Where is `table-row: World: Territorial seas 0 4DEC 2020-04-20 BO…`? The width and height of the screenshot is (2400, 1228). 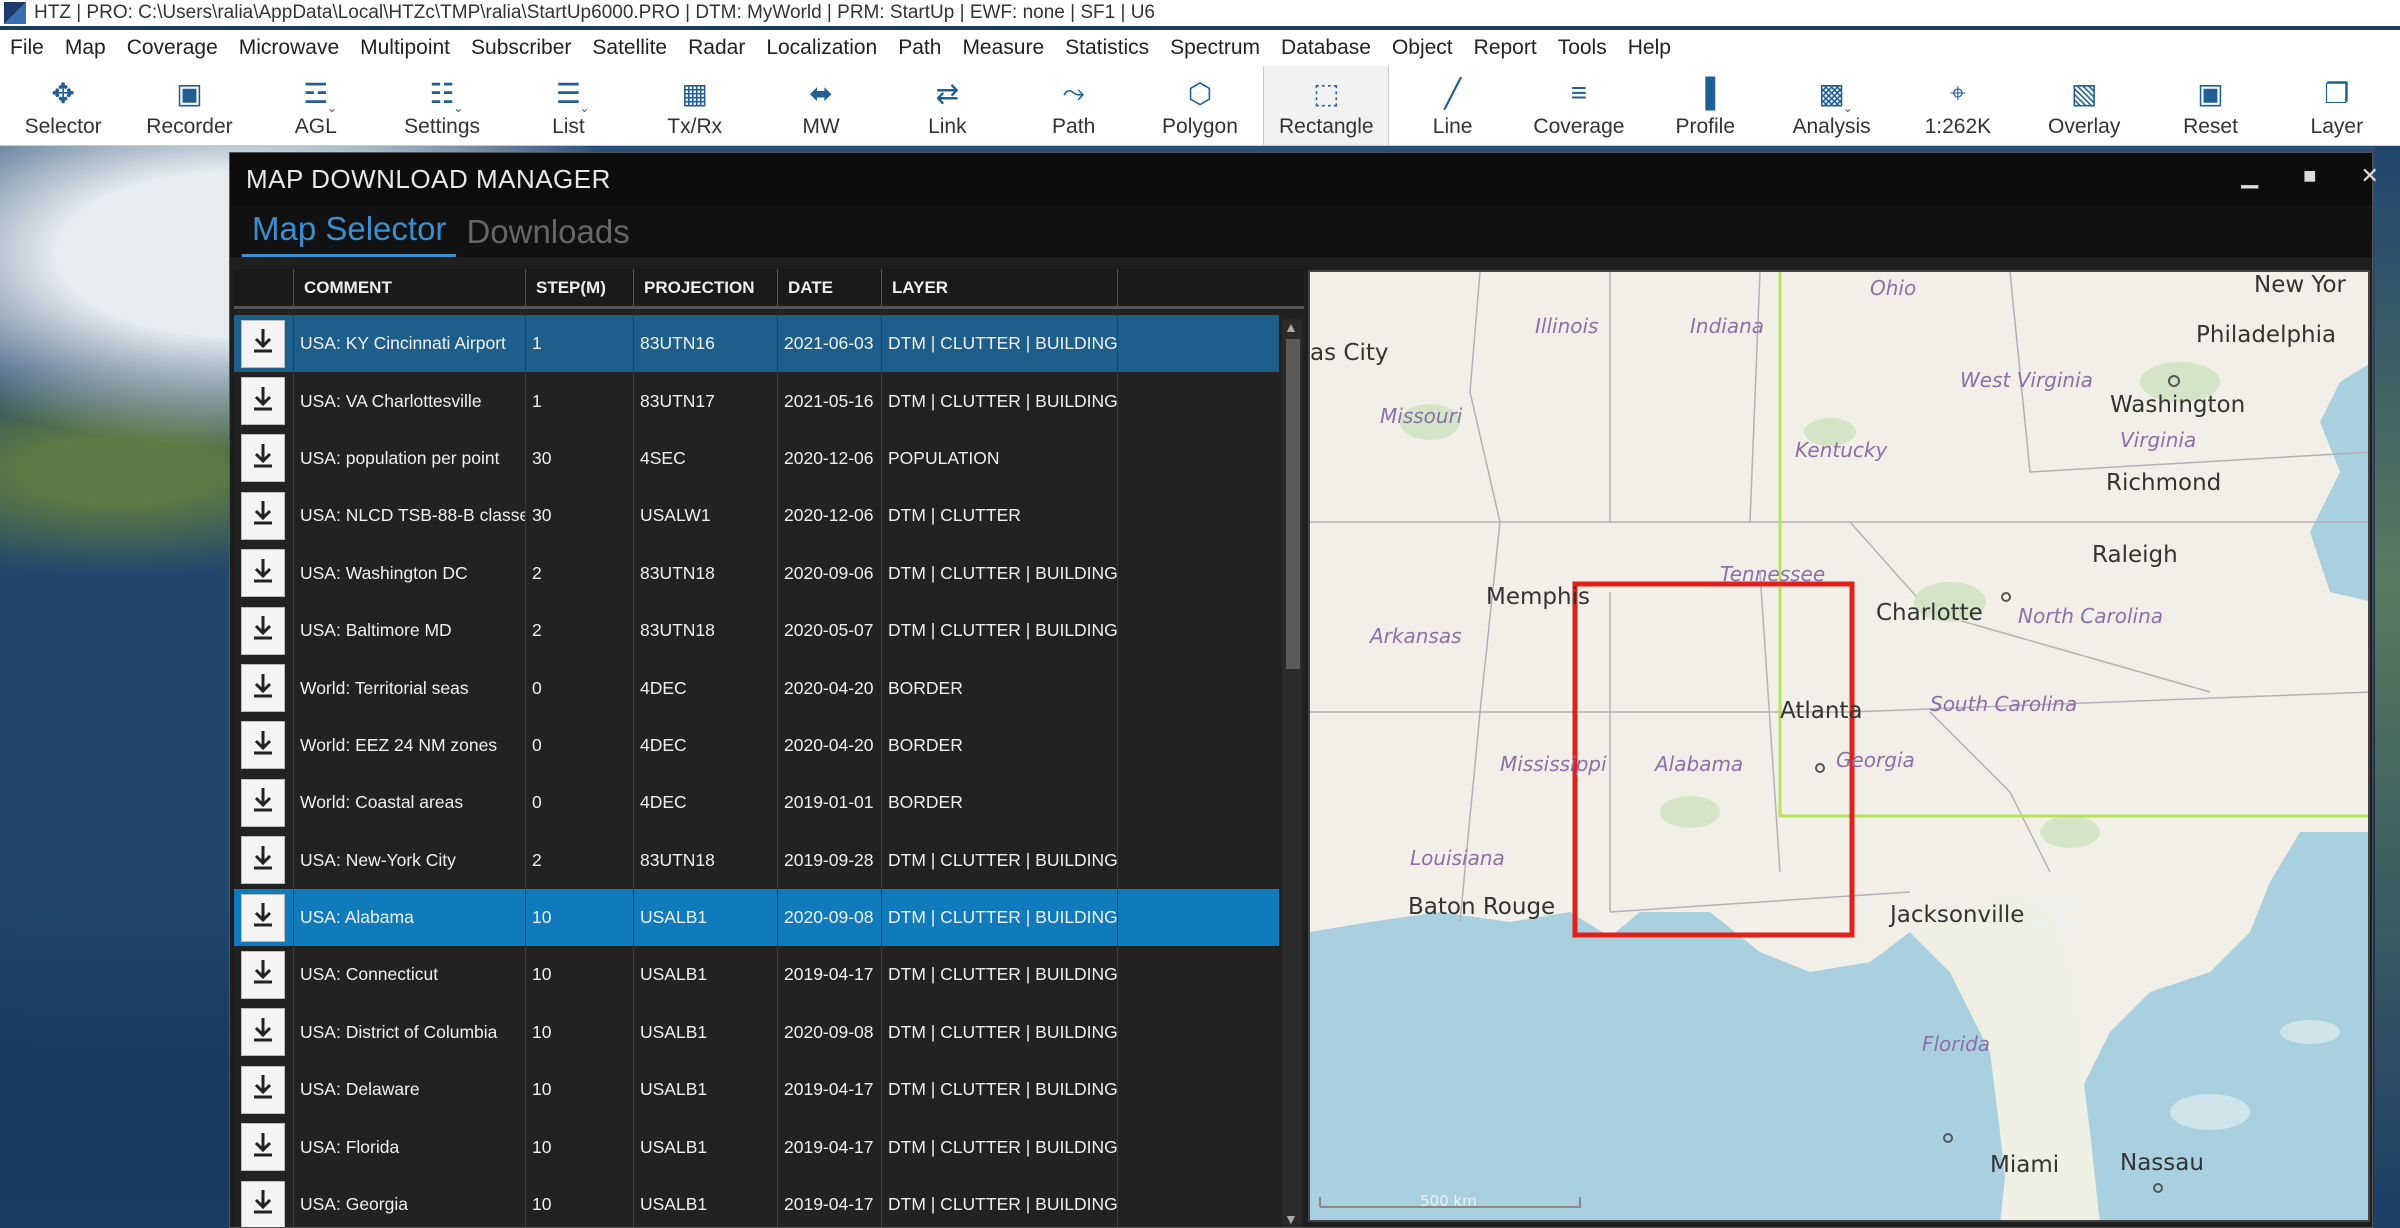
table-row: World: Territorial seas 0 4DEC 2020-04-20 BO… is located at coordinates (756, 688).